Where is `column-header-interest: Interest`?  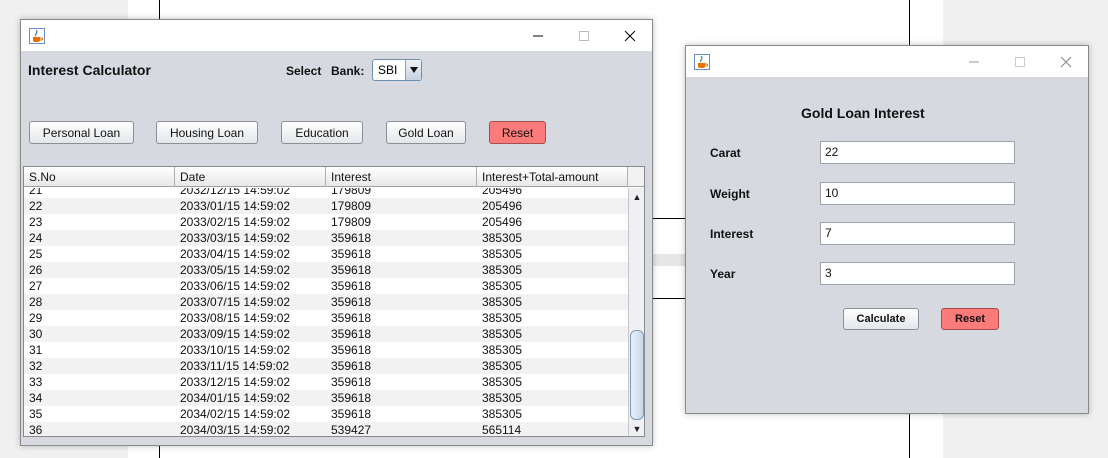 column-header-interest: Interest is located at coordinates (401, 177).